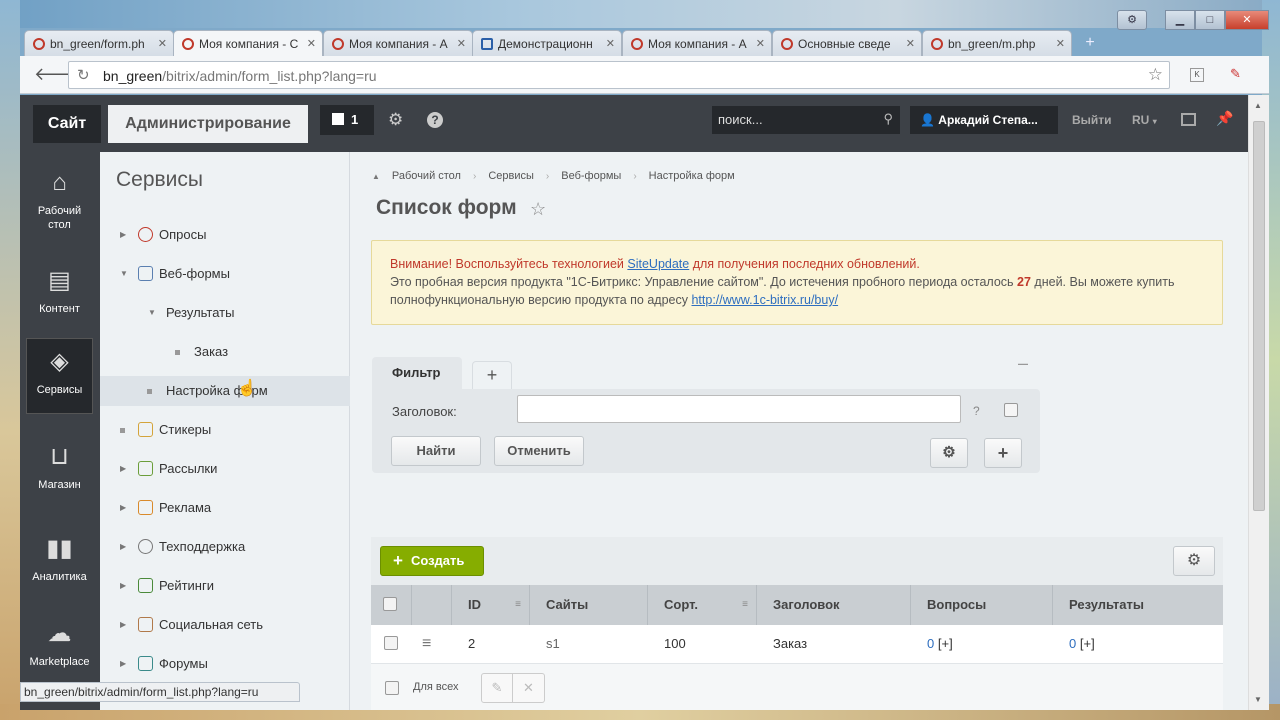 This screenshot has height=720, width=1280. What do you see at coordinates (702, 605) in the screenshot?
I see `column-header-sort: Сорт. ≡` at bounding box center [702, 605].